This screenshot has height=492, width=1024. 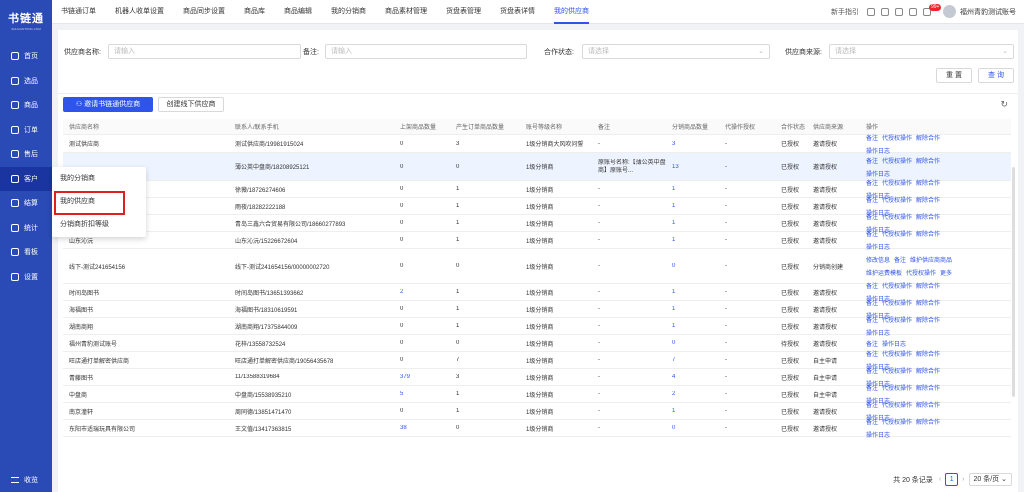 I want to click on sidebar-item-7: 统计, so click(x=26, y=228).